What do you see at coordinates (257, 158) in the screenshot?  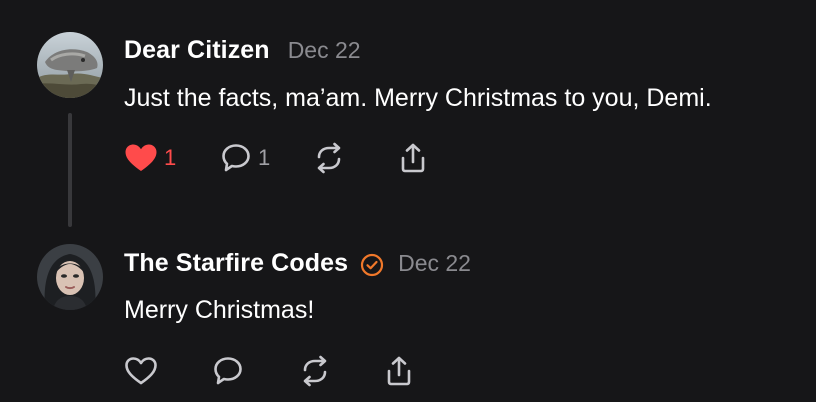 I see `reply-button: 1` at bounding box center [257, 158].